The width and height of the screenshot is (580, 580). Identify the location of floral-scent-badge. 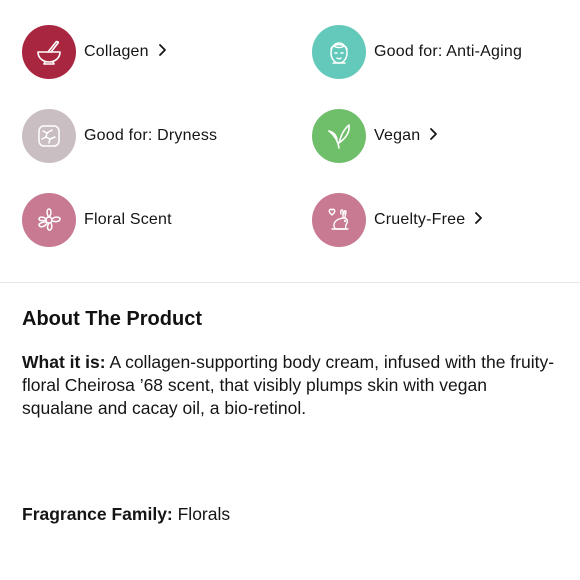
(49, 220).